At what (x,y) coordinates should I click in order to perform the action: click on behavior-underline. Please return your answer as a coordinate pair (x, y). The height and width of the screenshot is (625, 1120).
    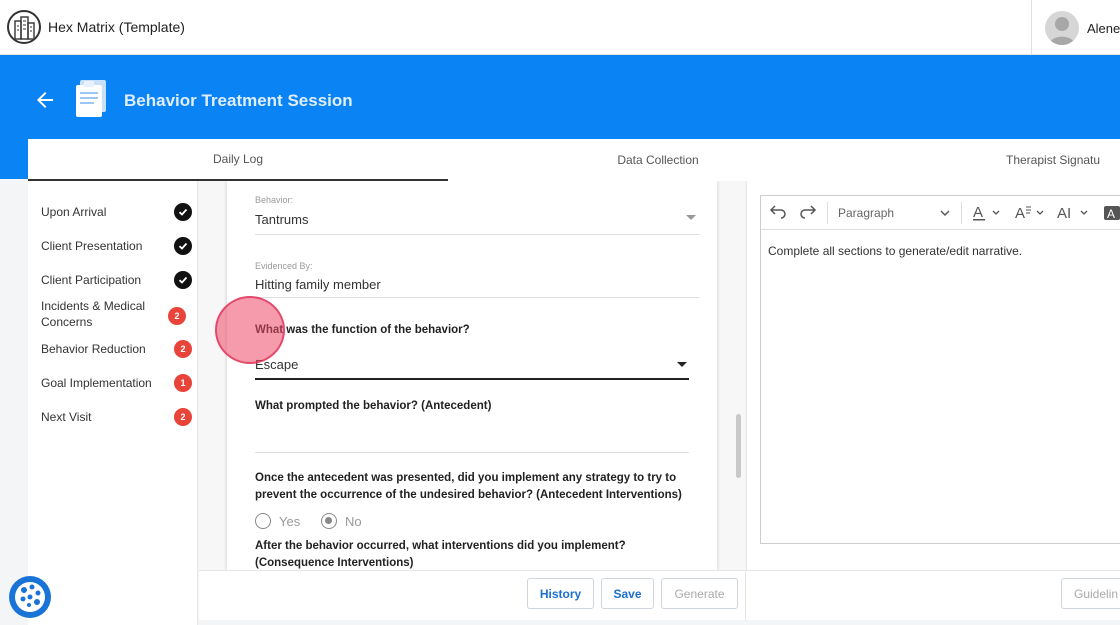
    Looking at the image, I should click on (477, 234).